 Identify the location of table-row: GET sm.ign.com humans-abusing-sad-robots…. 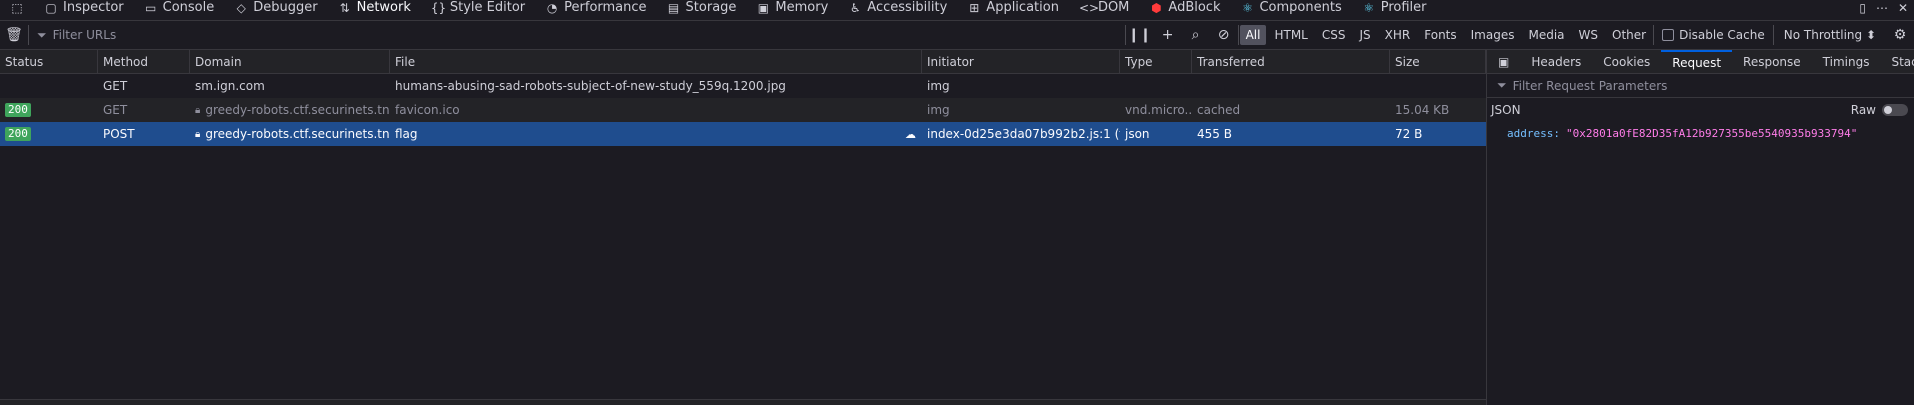
(743, 86).